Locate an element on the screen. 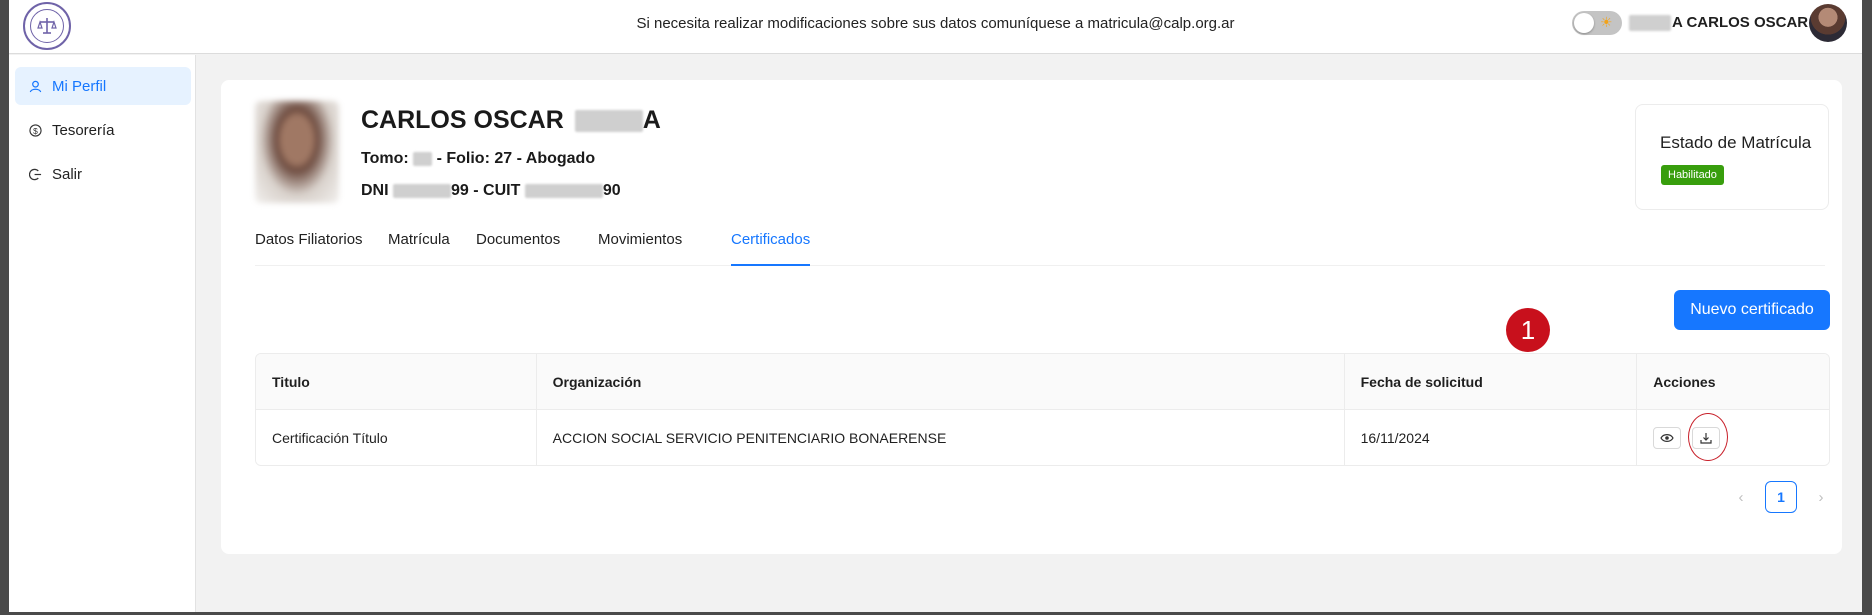 The width and height of the screenshot is (1872, 615). cell-titulo: Certificación Título is located at coordinates (396, 437).